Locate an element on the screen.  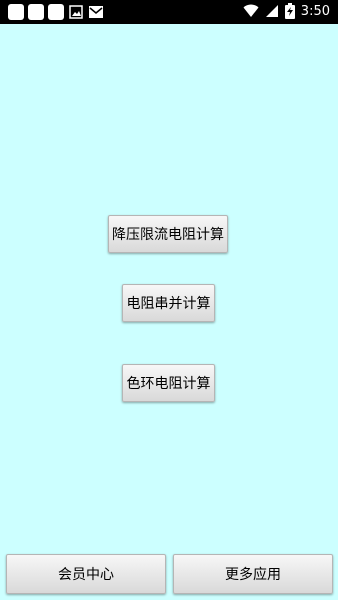
status-time: 3:50 is located at coordinates (315, 11).